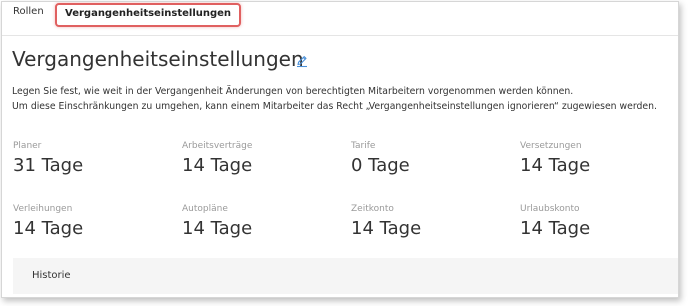  I want to click on stat-urlaubskonto: Urlaubskonto 14 Tage, so click(555, 221).